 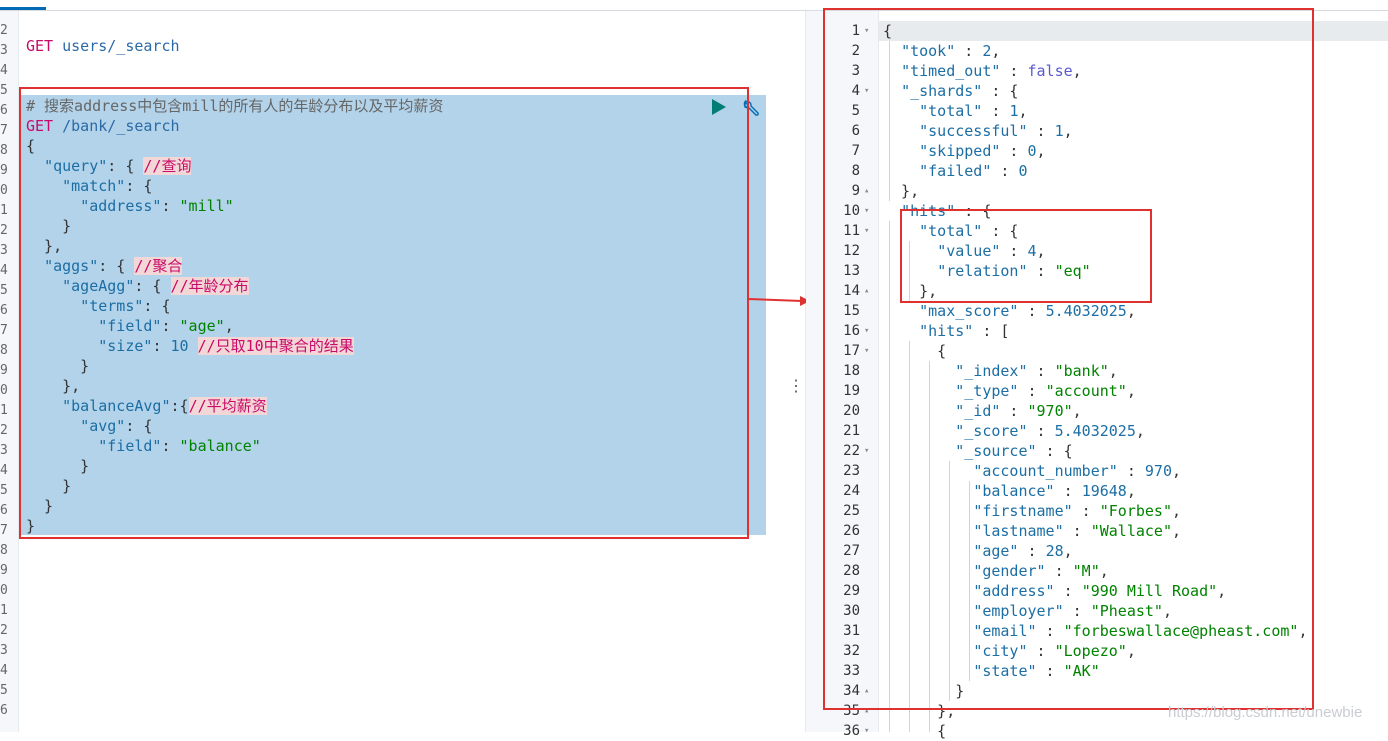 What do you see at coordinates (40, 46) in the screenshot?
I see `code-token: GET` at bounding box center [40, 46].